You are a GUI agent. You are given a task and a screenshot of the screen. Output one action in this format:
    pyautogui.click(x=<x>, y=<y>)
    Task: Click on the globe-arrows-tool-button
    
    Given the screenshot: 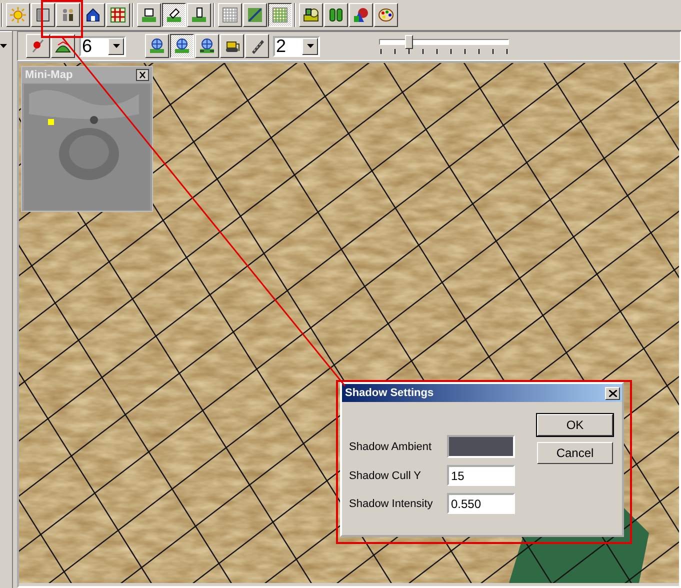 What is the action you would take?
    pyautogui.click(x=207, y=46)
    